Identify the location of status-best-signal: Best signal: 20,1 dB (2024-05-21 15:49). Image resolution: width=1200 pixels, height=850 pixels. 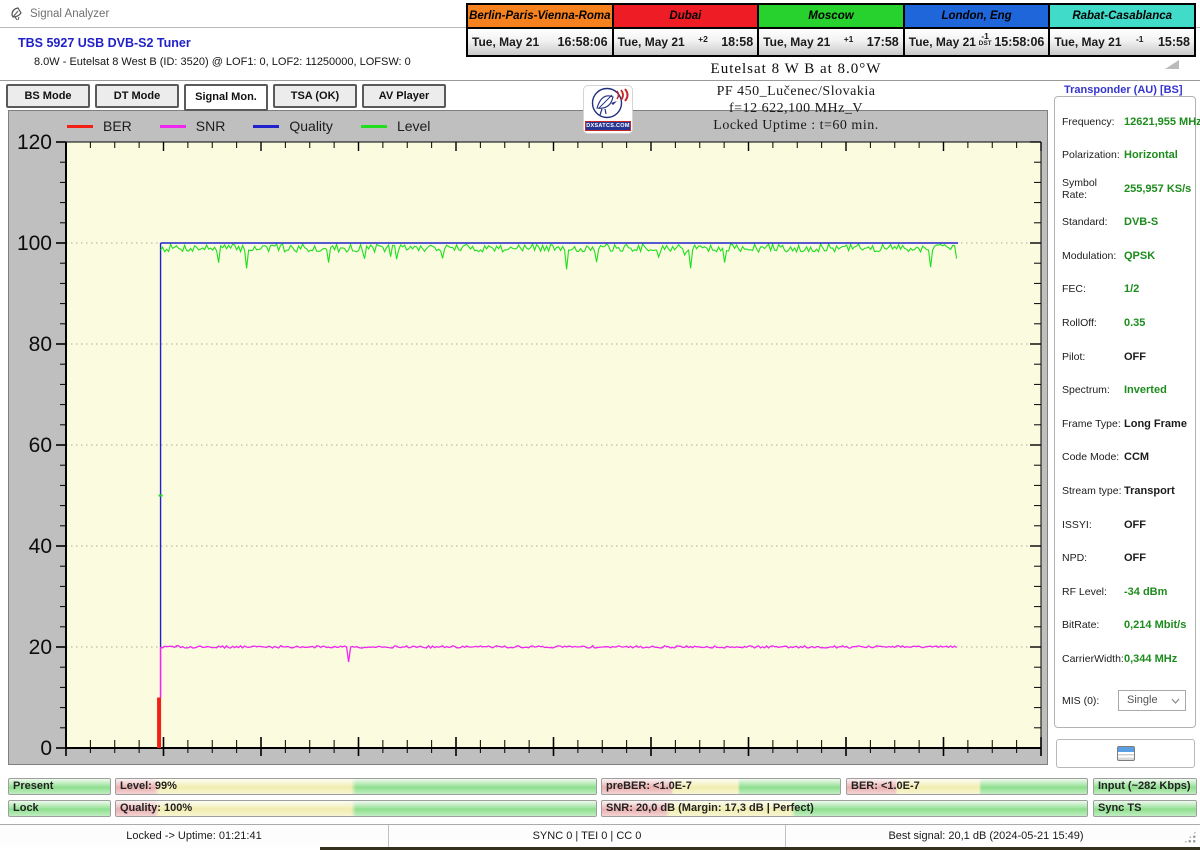
(986, 836).